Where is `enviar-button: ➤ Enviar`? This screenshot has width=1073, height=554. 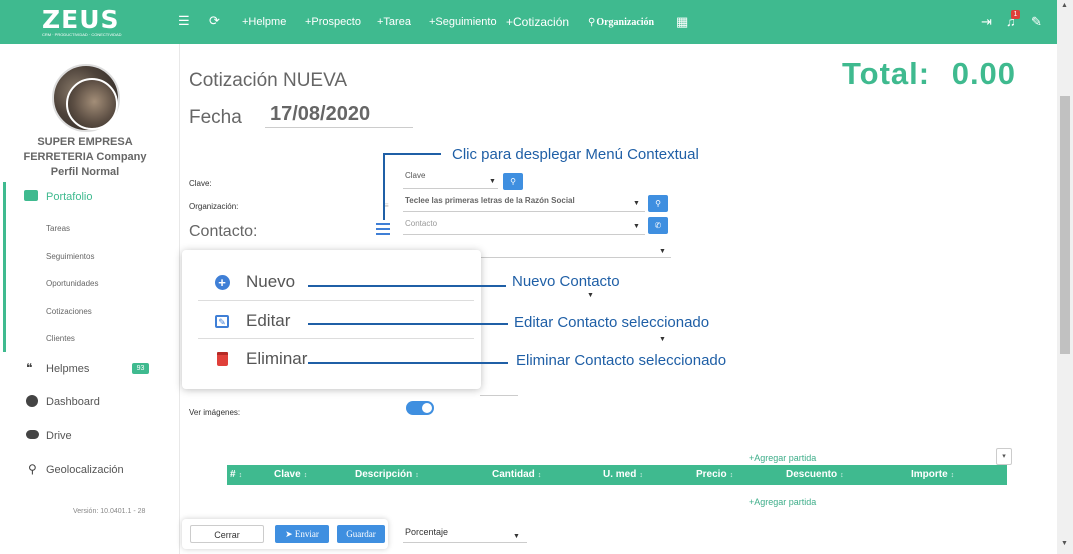
enviar-button: ➤ Enviar is located at coordinates (302, 534).